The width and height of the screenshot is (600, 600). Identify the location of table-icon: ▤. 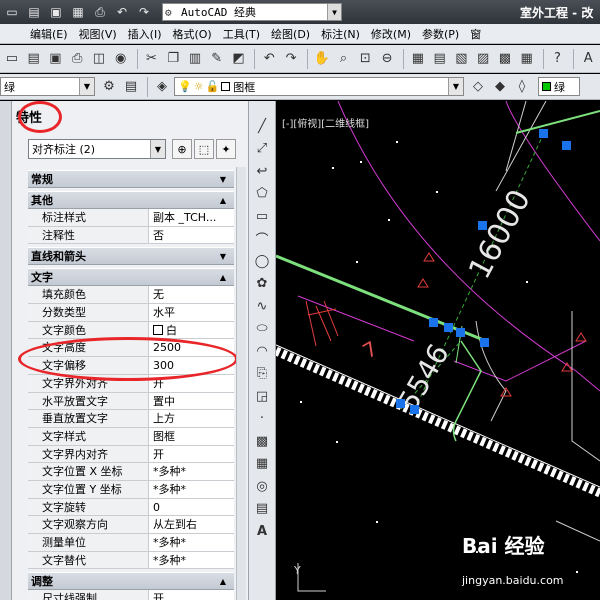
(262, 509).